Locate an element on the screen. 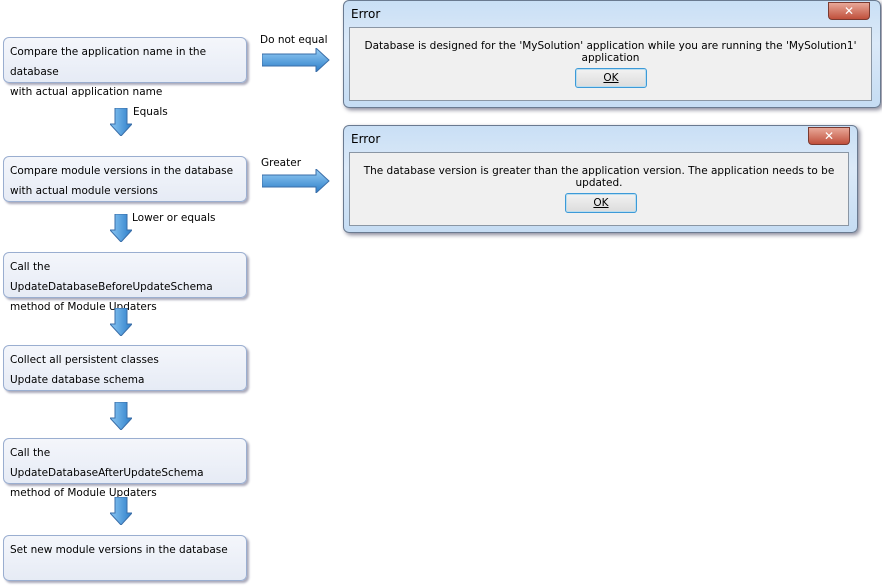 This screenshot has width=882, height=588. label-lower-or-equals: Lower or equals is located at coordinates (174, 218).